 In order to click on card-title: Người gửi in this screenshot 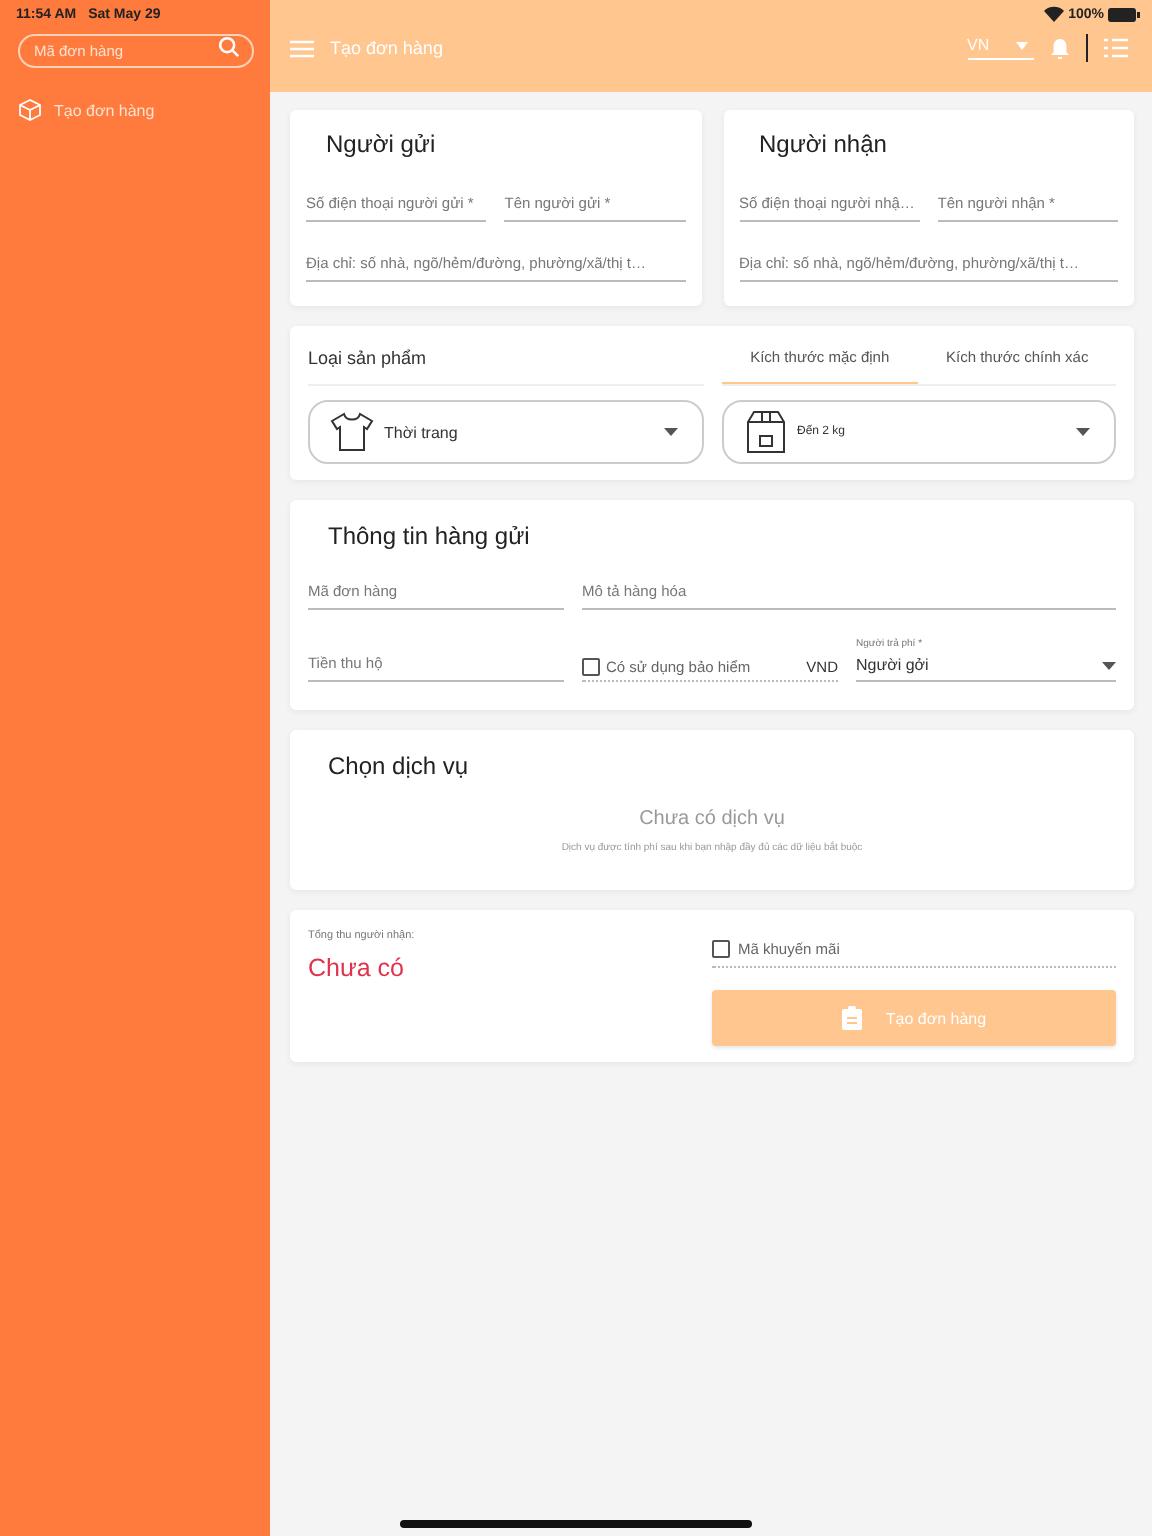, I will do `click(382, 144)`.